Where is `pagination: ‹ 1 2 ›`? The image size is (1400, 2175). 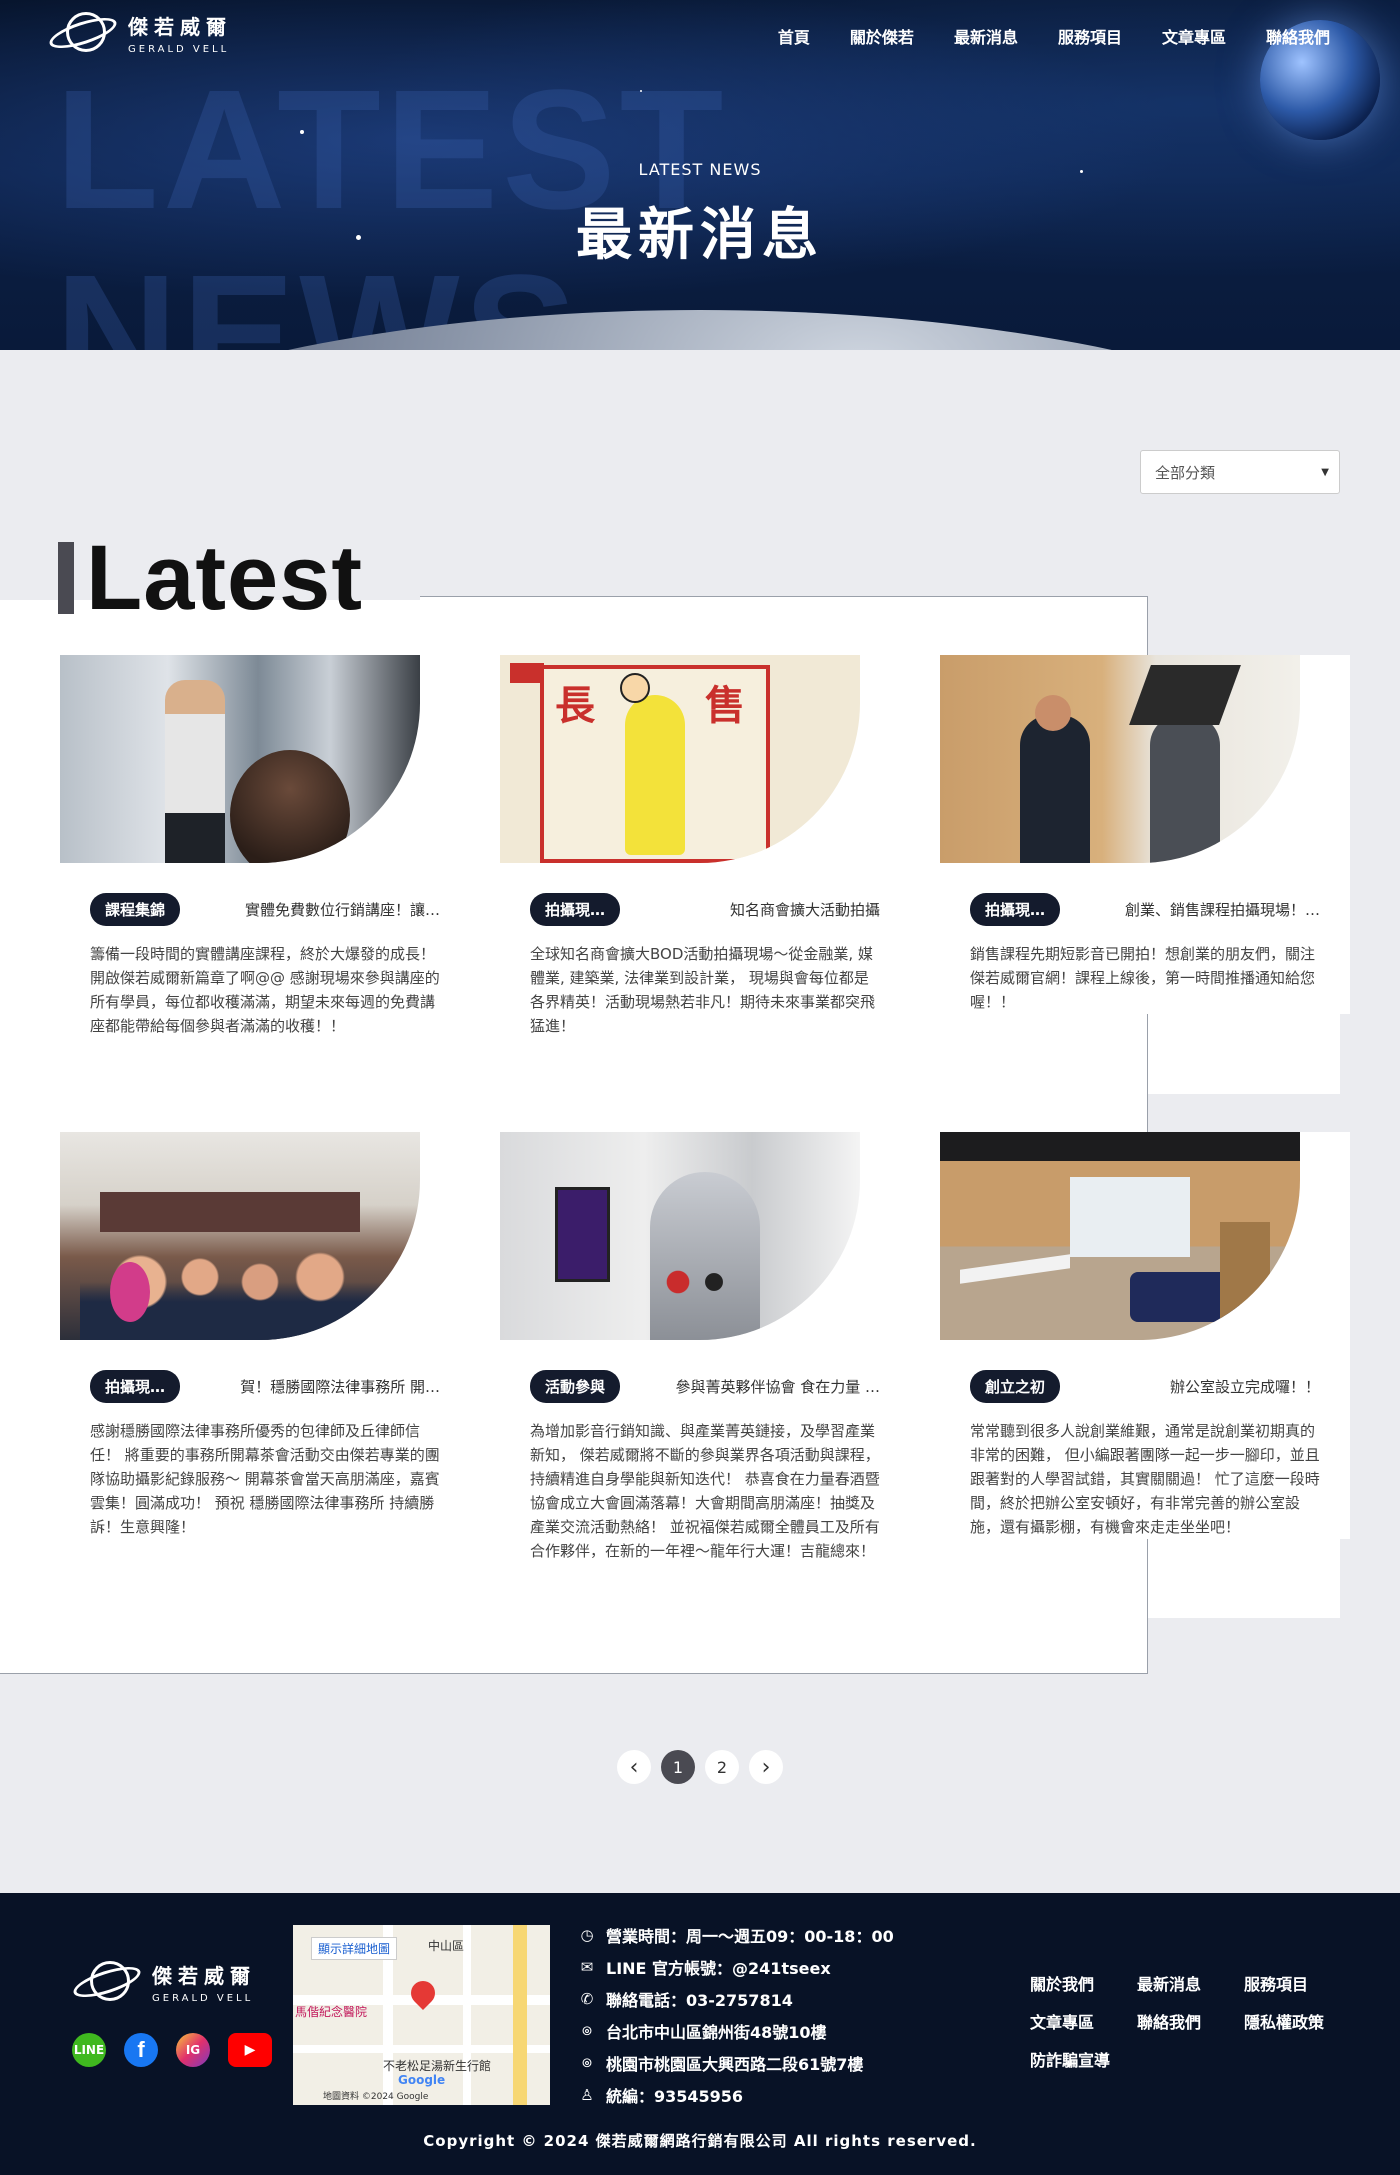 pagination: ‹ 1 2 › is located at coordinates (700, 1767).